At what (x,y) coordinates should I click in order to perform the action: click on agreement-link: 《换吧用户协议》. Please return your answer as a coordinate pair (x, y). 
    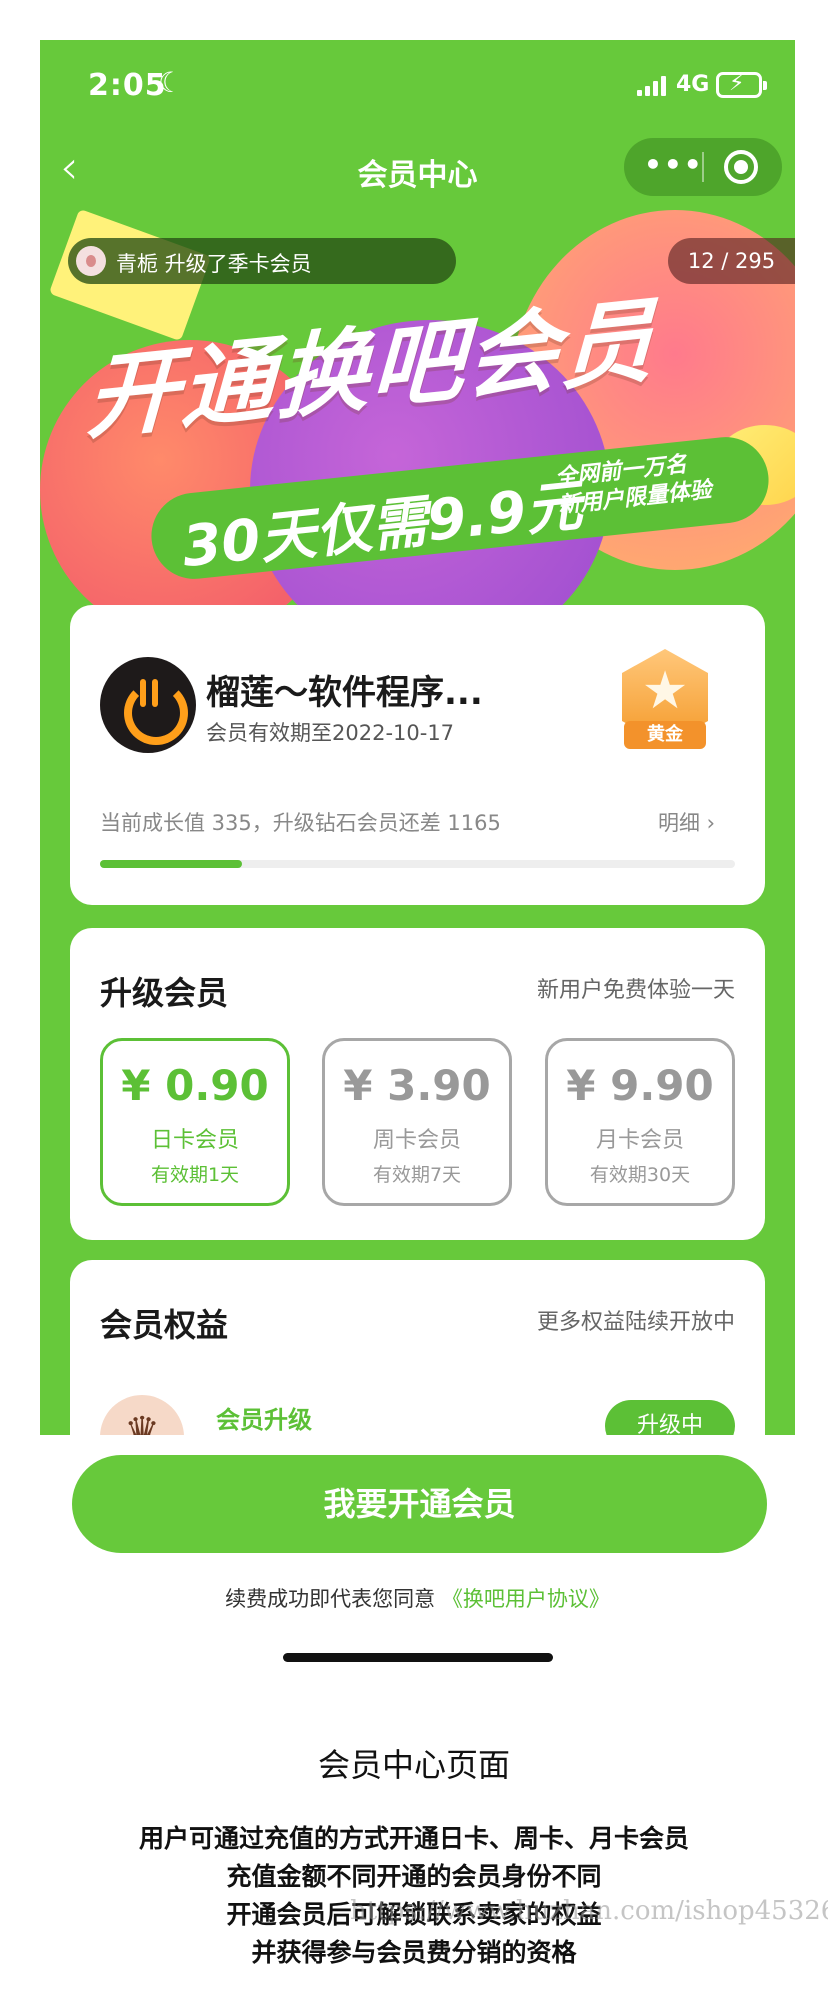
    Looking at the image, I should click on (526, 1599).